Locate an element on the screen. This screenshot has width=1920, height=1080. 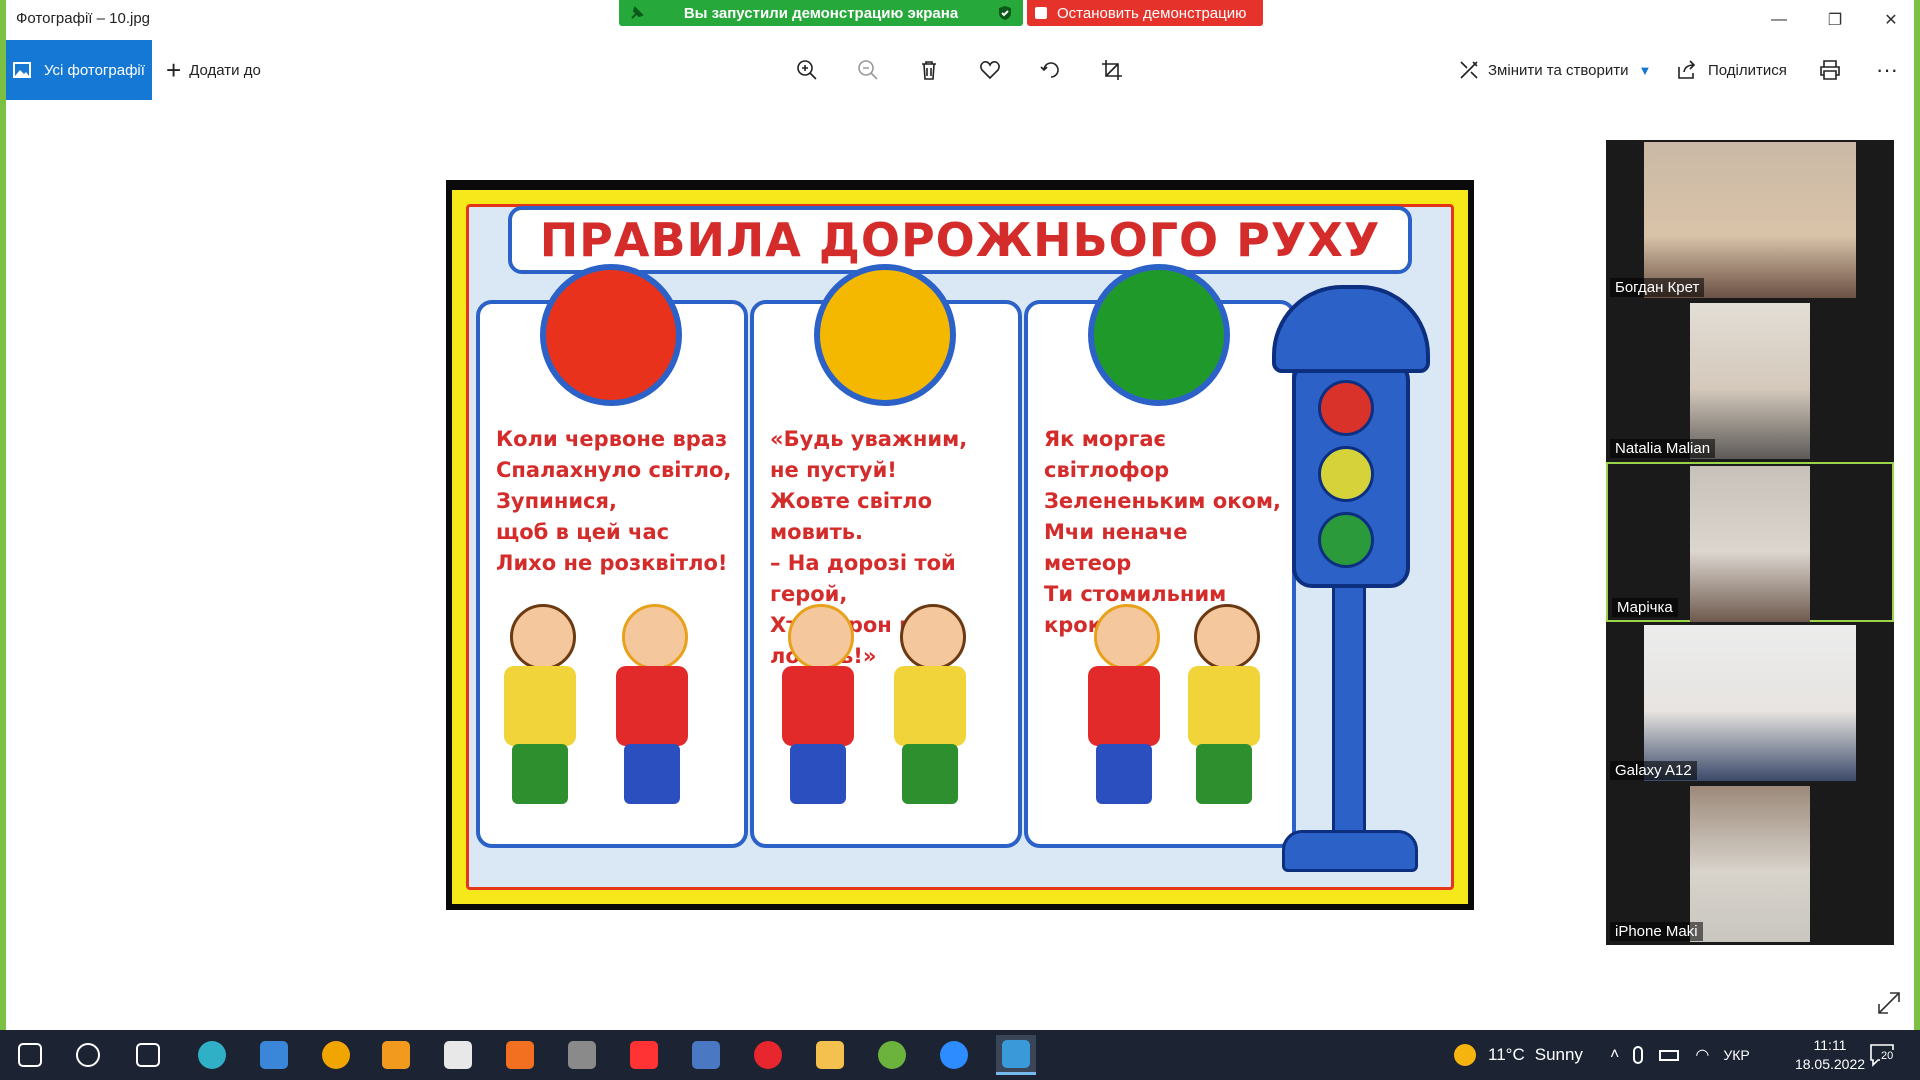
zoom-in-icon is located at coordinates (807, 70).